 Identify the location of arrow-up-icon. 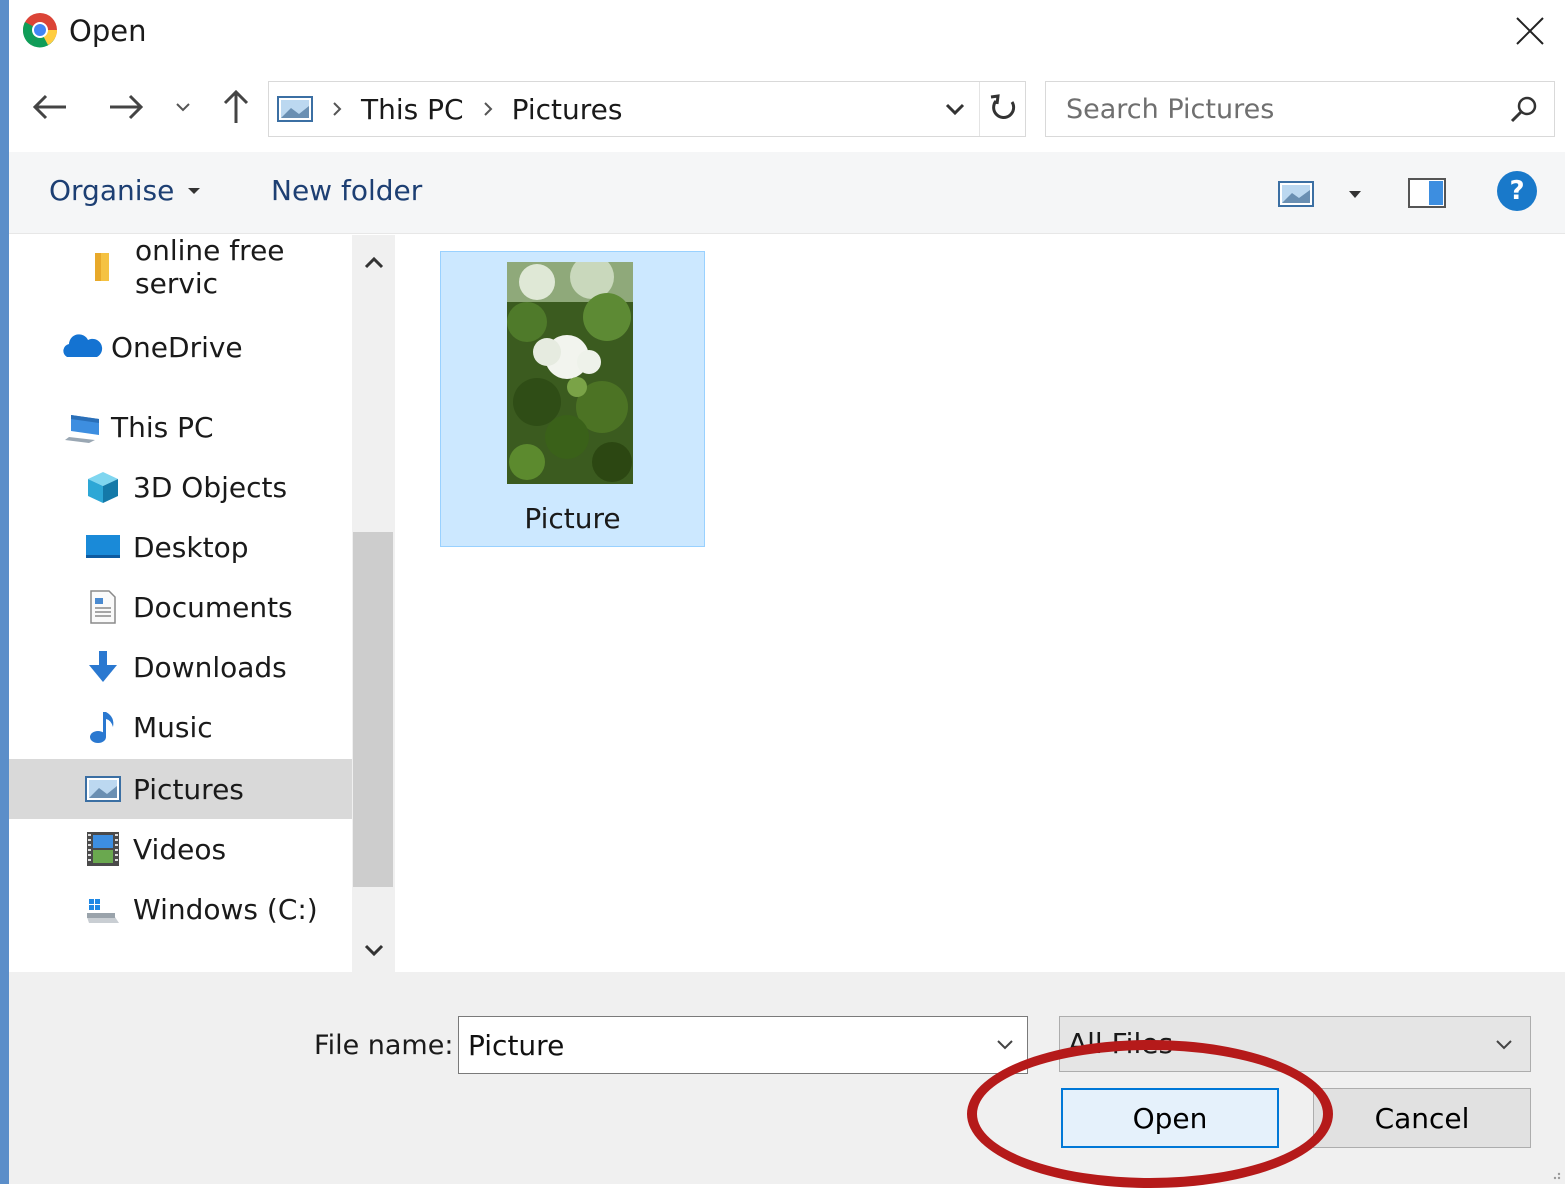
(236, 106).